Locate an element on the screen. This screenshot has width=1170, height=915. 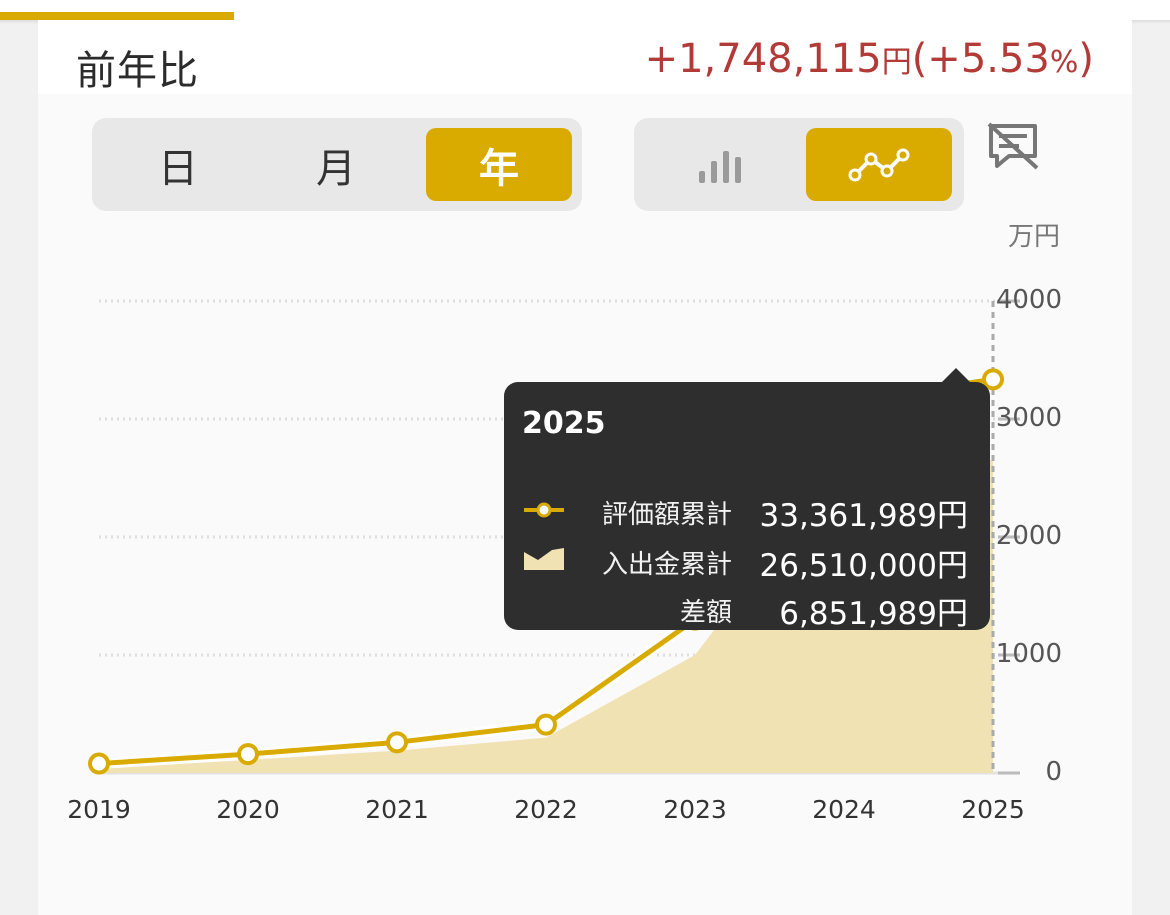
y-tick-label: 3000 is located at coordinates (1028, 418).